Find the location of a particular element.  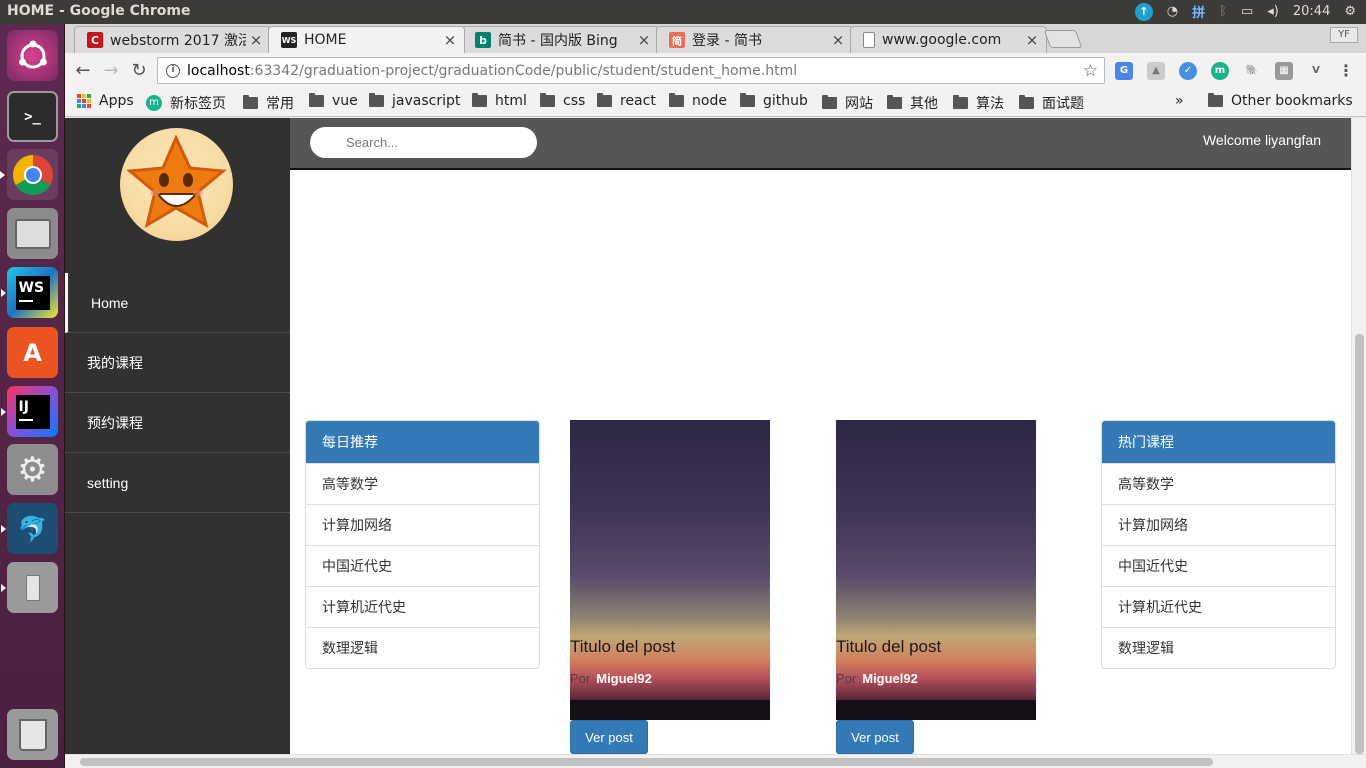

usb-drive-icon is located at coordinates (29, 587).